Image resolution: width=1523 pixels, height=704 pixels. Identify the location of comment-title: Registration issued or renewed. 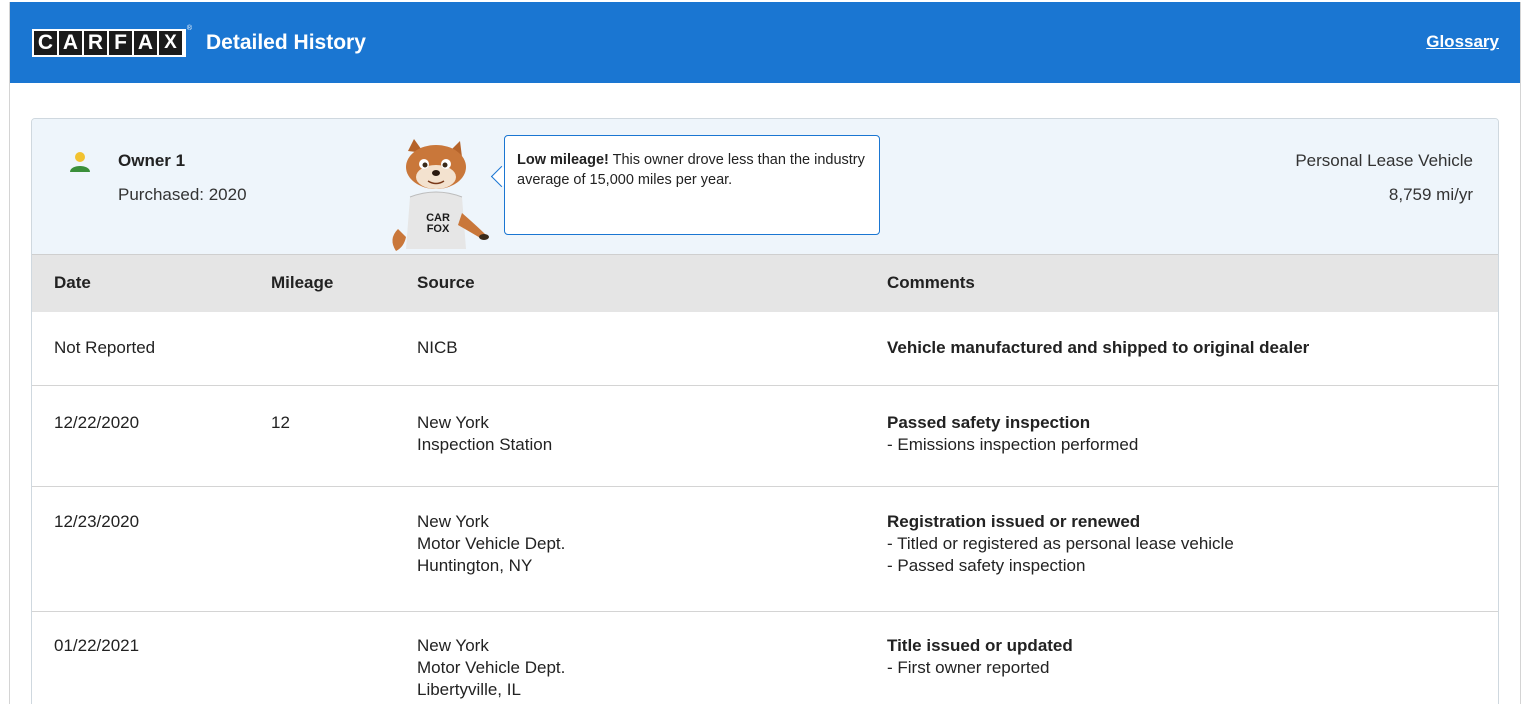
(1014, 521).